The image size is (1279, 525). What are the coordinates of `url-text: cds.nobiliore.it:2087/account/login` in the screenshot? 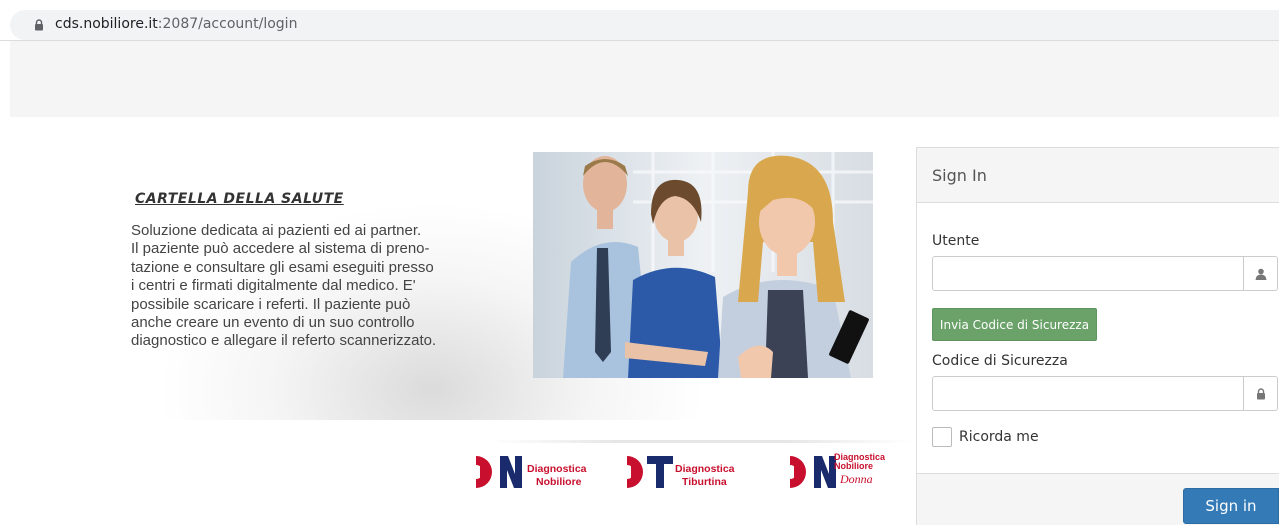 It's located at (176, 24).